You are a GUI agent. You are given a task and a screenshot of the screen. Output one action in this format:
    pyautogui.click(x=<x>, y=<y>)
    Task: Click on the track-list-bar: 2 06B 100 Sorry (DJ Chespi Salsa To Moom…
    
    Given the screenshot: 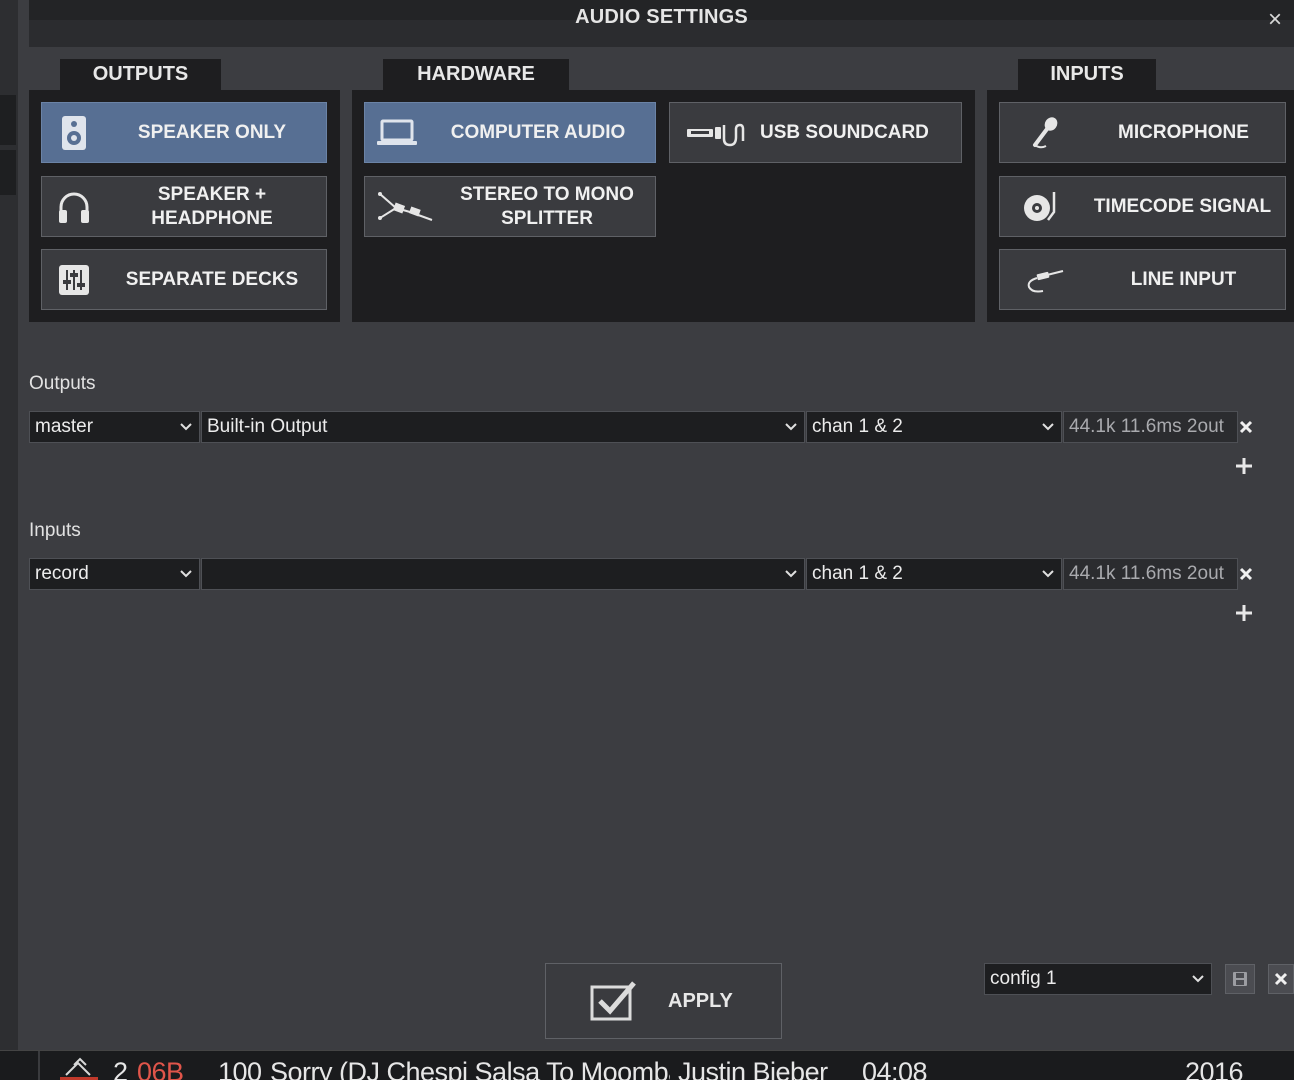 What is the action you would take?
    pyautogui.click(x=647, y=1065)
    